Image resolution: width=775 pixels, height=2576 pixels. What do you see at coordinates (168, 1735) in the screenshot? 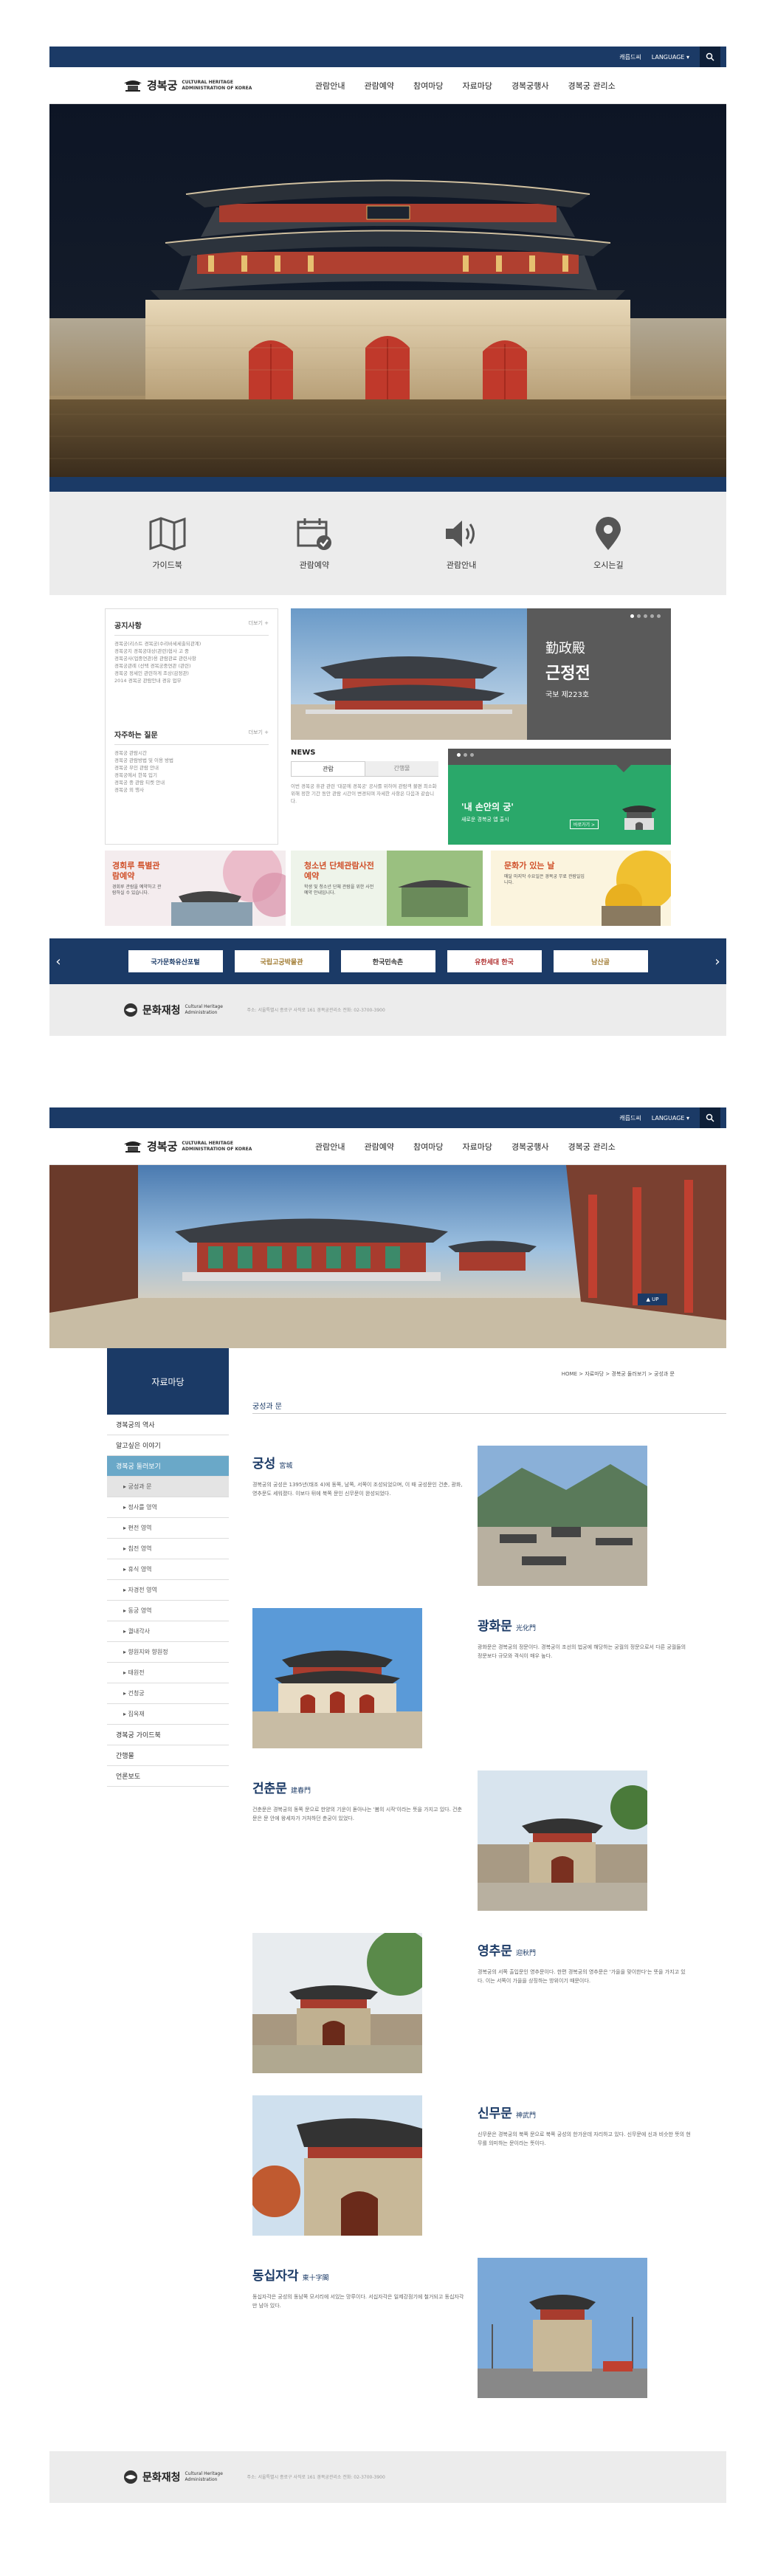
I see `side-nav-item: 경복궁 가이드북` at bounding box center [168, 1735].